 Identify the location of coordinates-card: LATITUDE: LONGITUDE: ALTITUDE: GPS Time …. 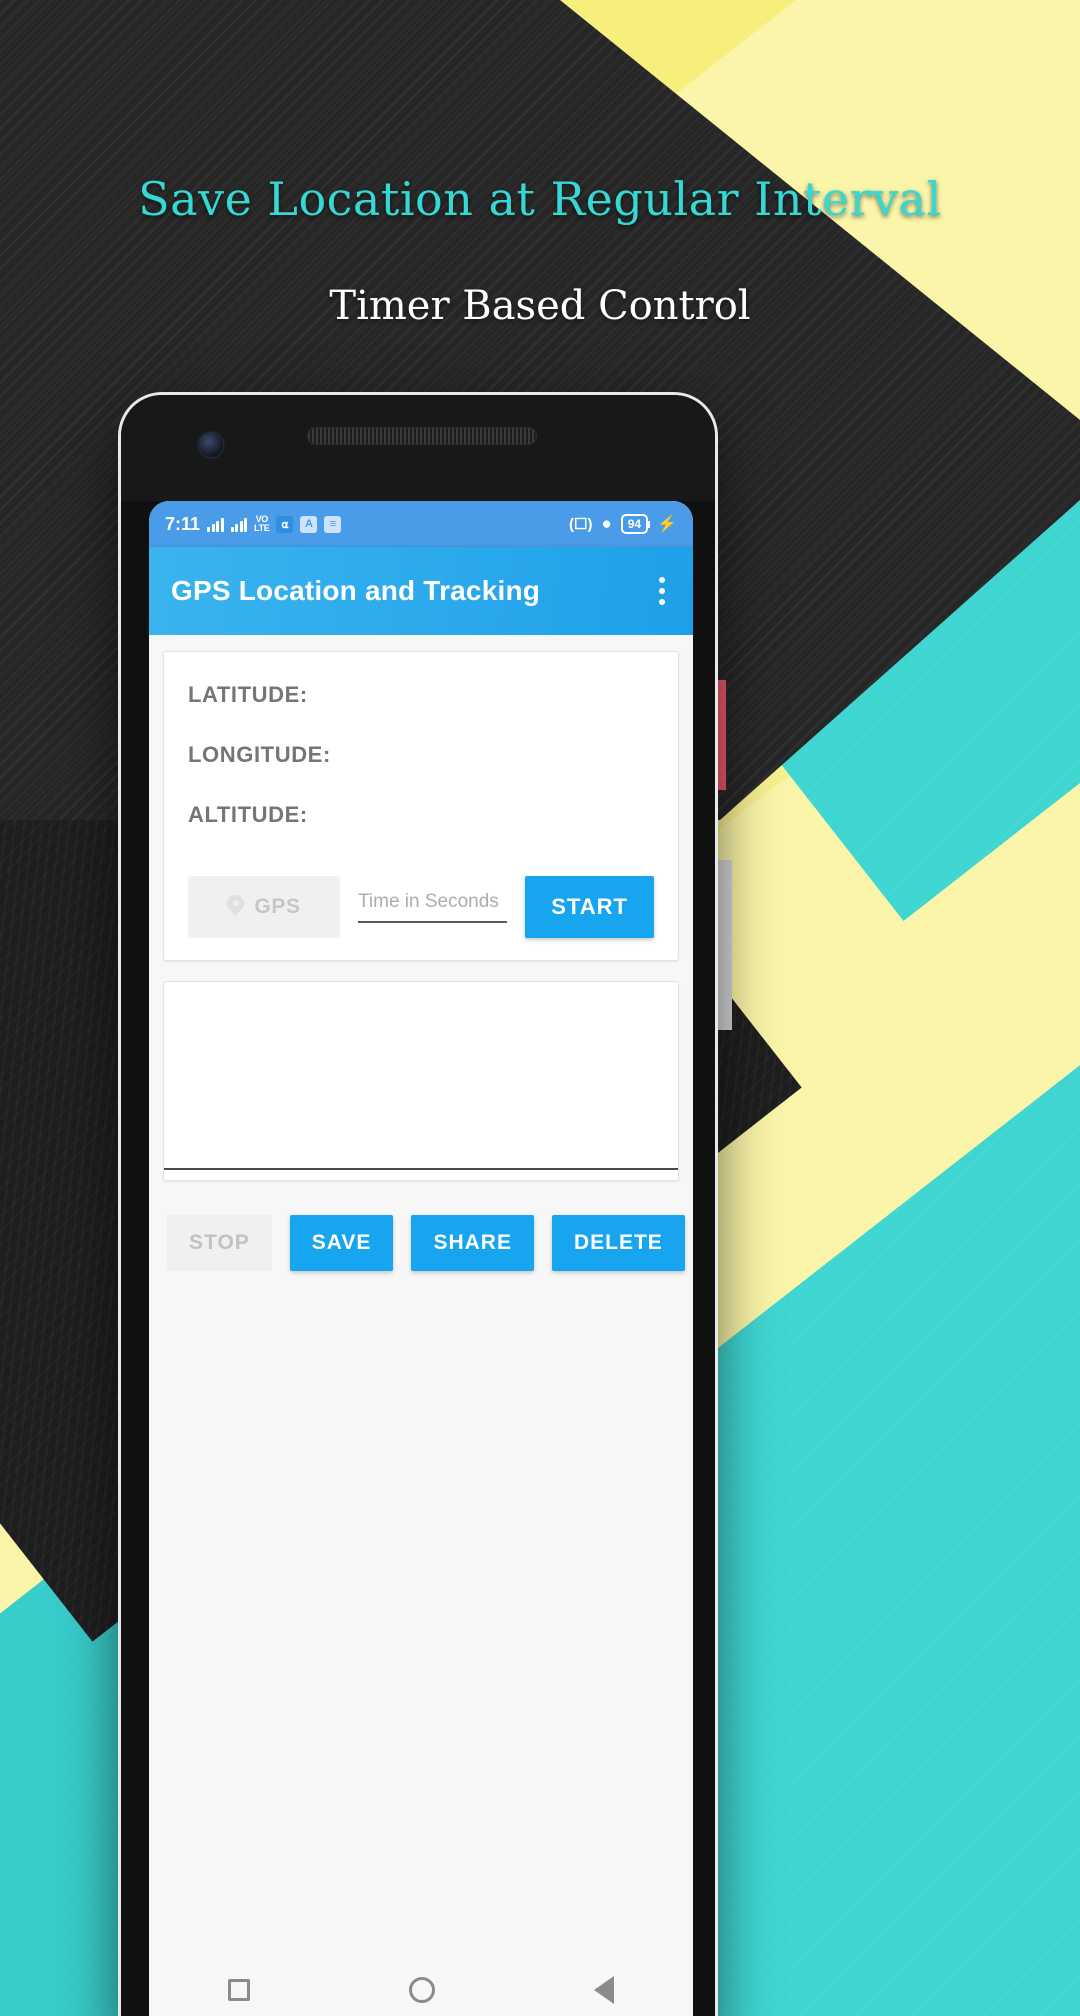
(421, 806).